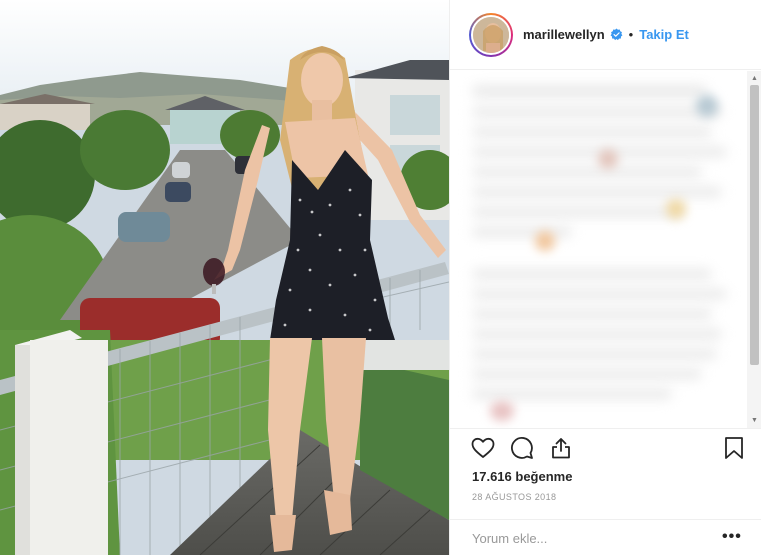  What do you see at coordinates (605, 491) in the screenshot?
I see `post-actions: 17.616 beğenme 28 AĞUSTOS 2018 •••` at bounding box center [605, 491].